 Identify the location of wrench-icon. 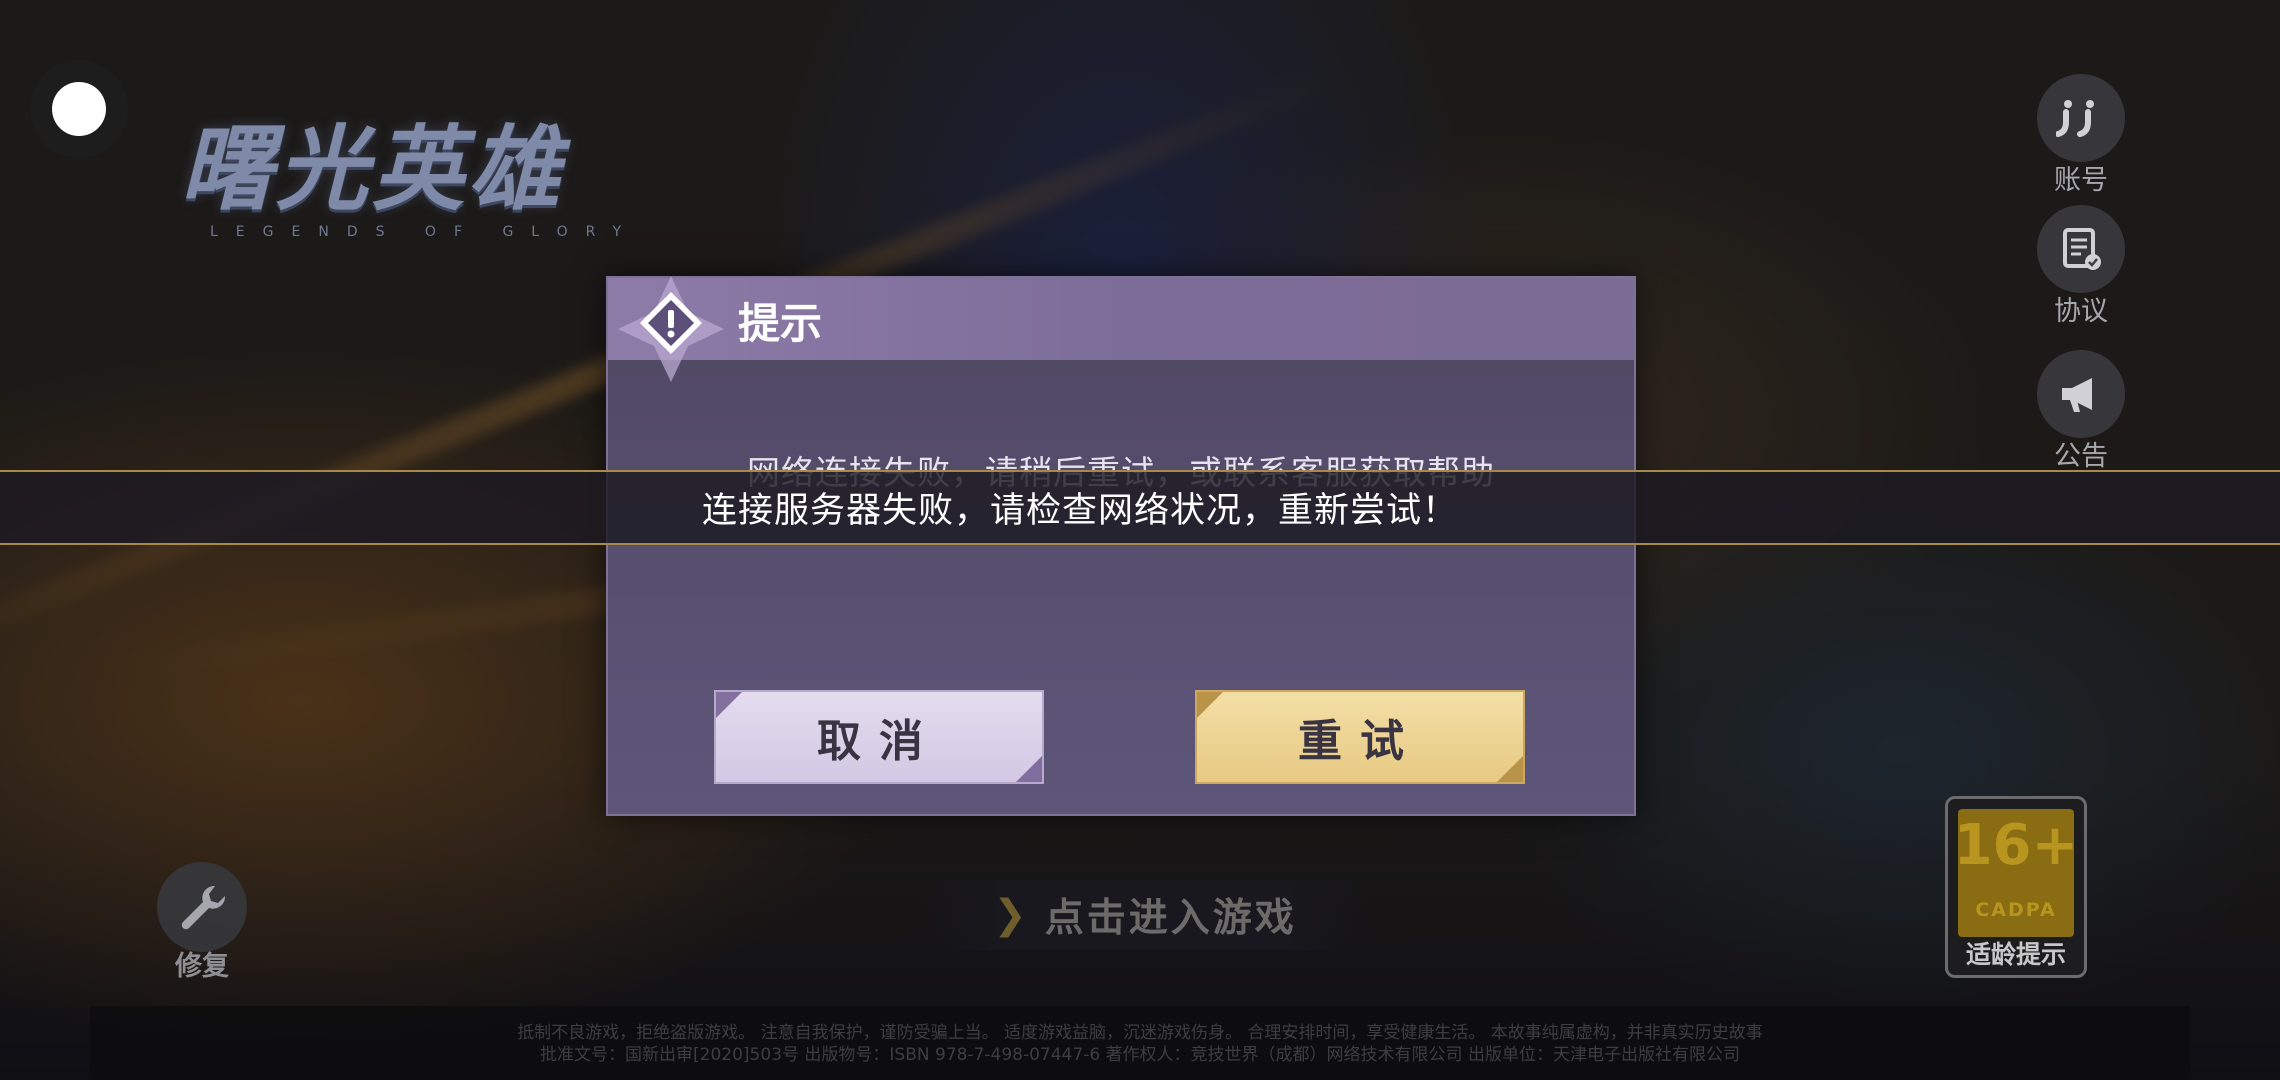
(202, 907).